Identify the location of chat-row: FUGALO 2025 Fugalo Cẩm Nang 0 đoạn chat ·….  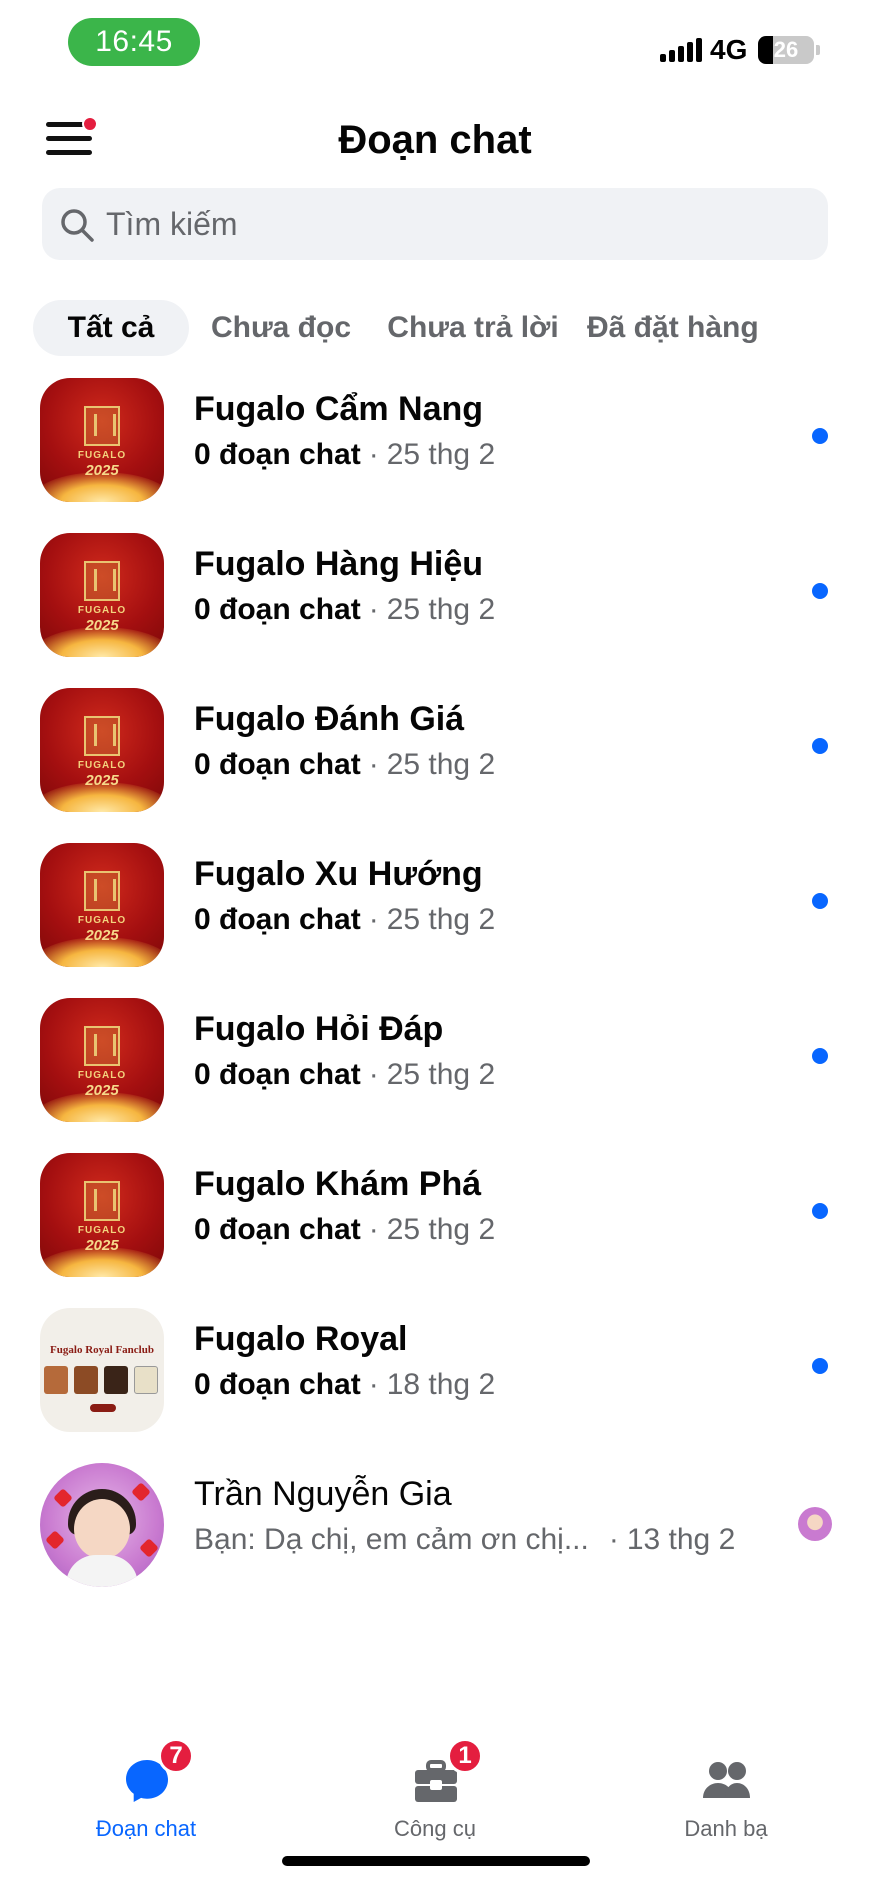
(435, 427).